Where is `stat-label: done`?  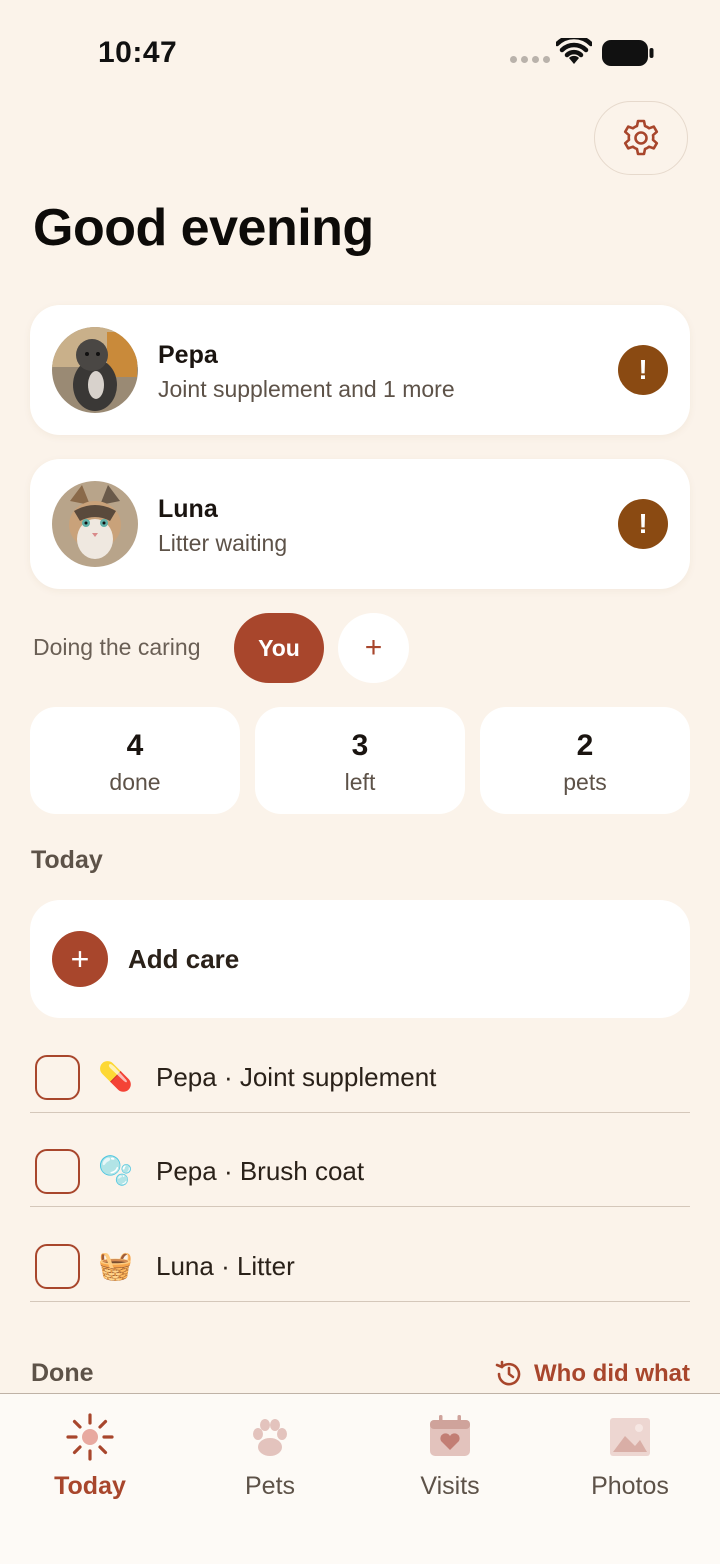 stat-label: done is located at coordinates (135, 782).